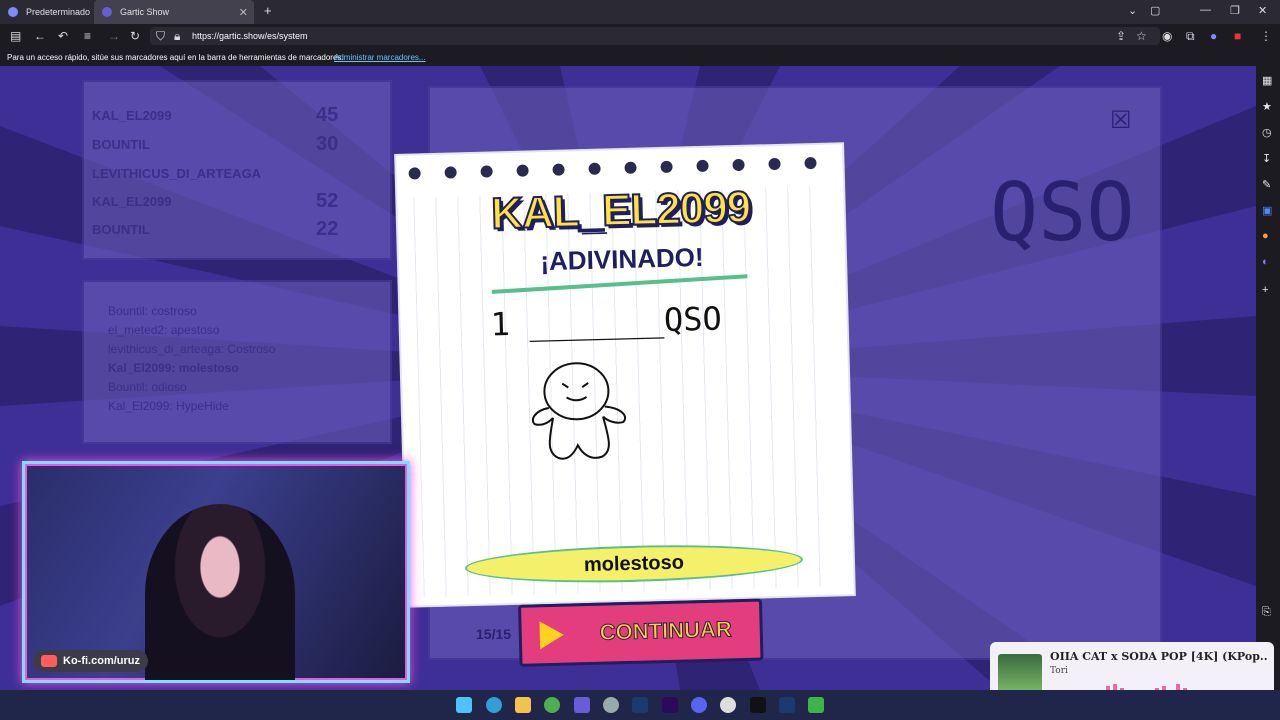 Image resolution: width=1280 pixels, height=720 pixels. What do you see at coordinates (63, 36) in the screenshot?
I see `undo-icon: ↶` at bounding box center [63, 36].